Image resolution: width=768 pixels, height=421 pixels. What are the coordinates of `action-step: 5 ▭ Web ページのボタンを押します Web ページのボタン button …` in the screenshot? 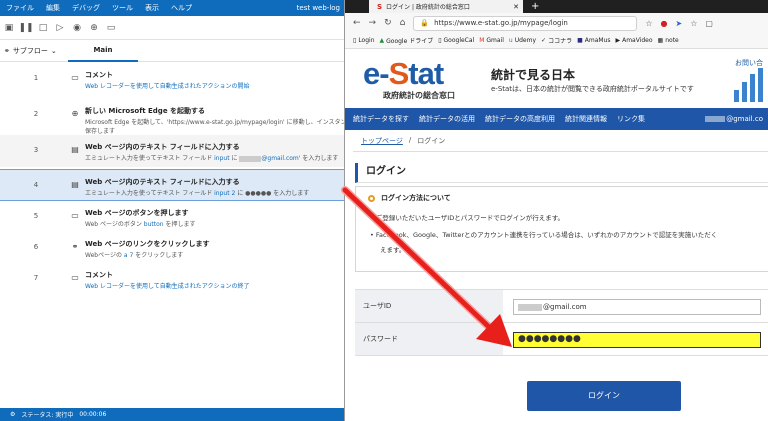 It's located at (172, 217).